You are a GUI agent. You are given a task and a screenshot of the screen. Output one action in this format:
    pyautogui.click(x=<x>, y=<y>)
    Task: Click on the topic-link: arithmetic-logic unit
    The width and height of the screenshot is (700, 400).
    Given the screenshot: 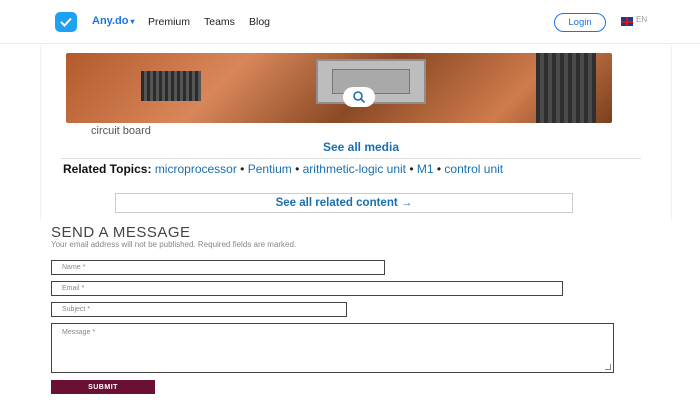 What is the action you would take?
    pyautogui.click(x=354, y=169)
    